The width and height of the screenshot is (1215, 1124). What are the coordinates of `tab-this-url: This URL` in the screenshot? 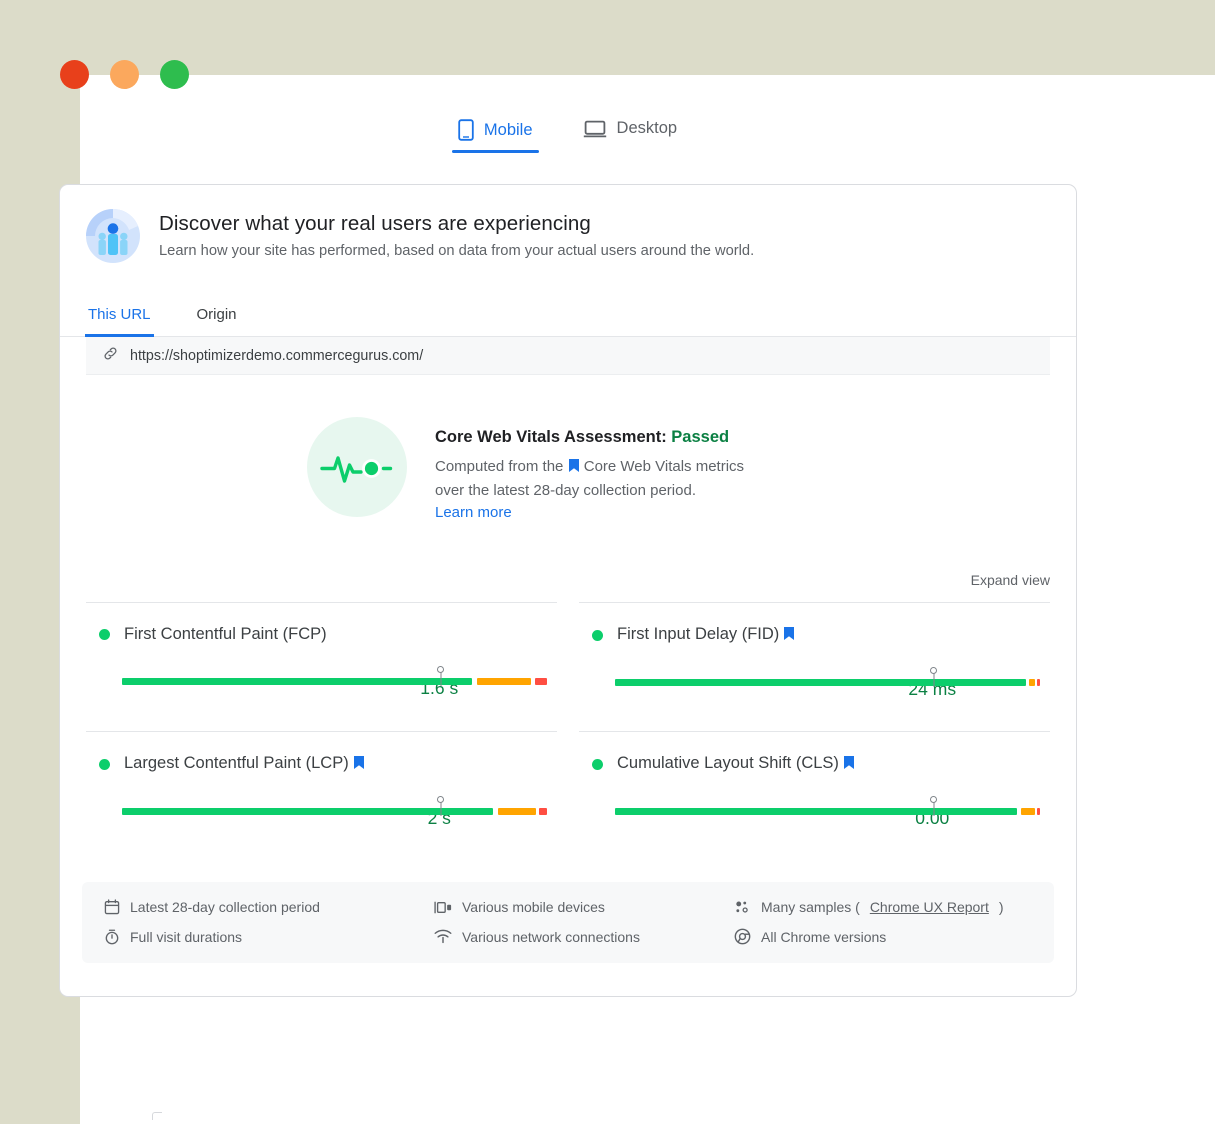 It's located at (119, 319).